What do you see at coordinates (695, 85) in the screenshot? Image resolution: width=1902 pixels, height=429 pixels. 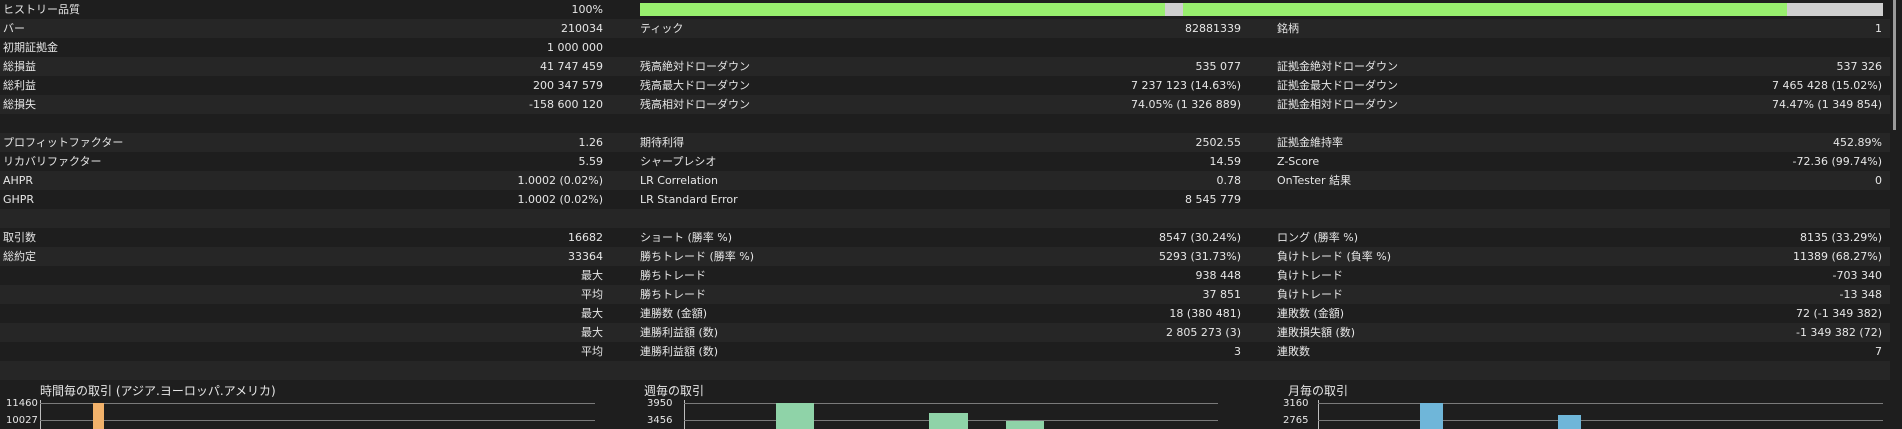 I see `stat-label-2: 残高最大ドローダウン` at bounding box center [695, 85].